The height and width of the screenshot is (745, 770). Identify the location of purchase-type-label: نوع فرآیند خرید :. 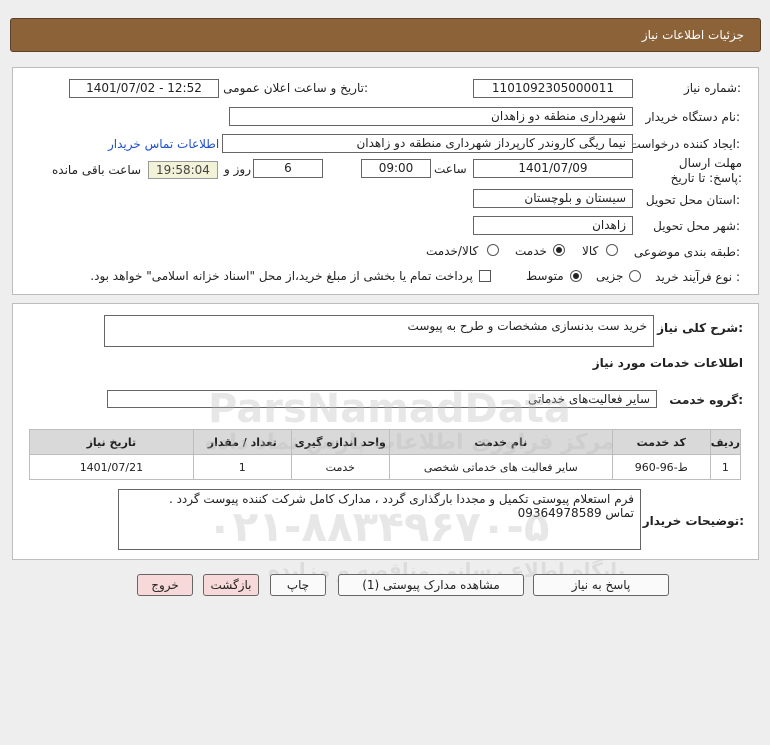
(697, 277).